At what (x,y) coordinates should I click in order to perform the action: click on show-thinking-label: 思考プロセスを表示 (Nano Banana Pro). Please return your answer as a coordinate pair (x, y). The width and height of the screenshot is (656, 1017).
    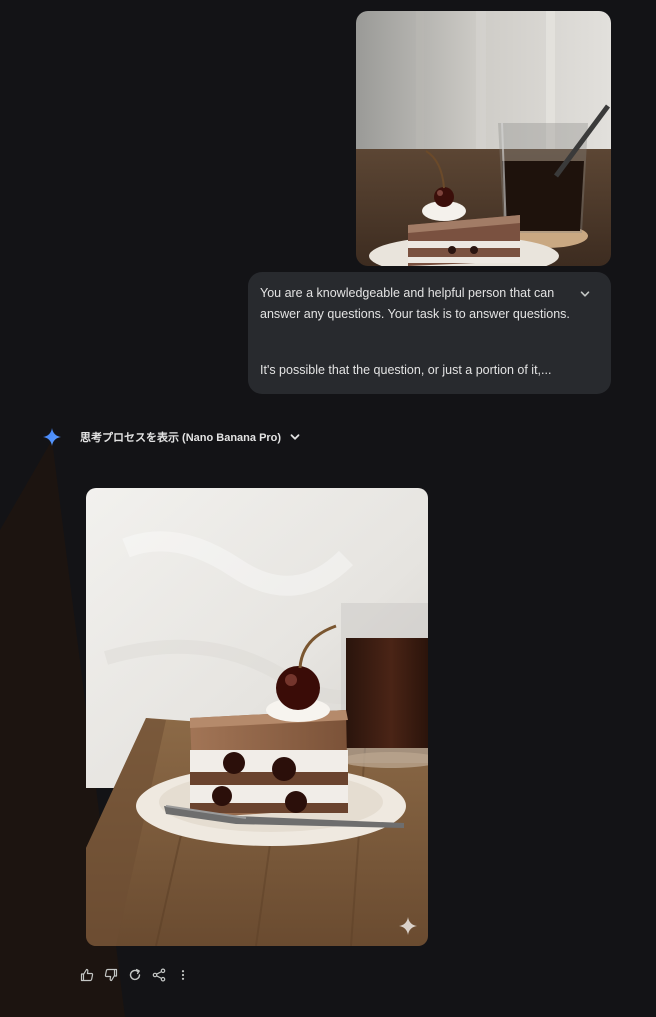
    Looking at the image, I should click on (181, 438).